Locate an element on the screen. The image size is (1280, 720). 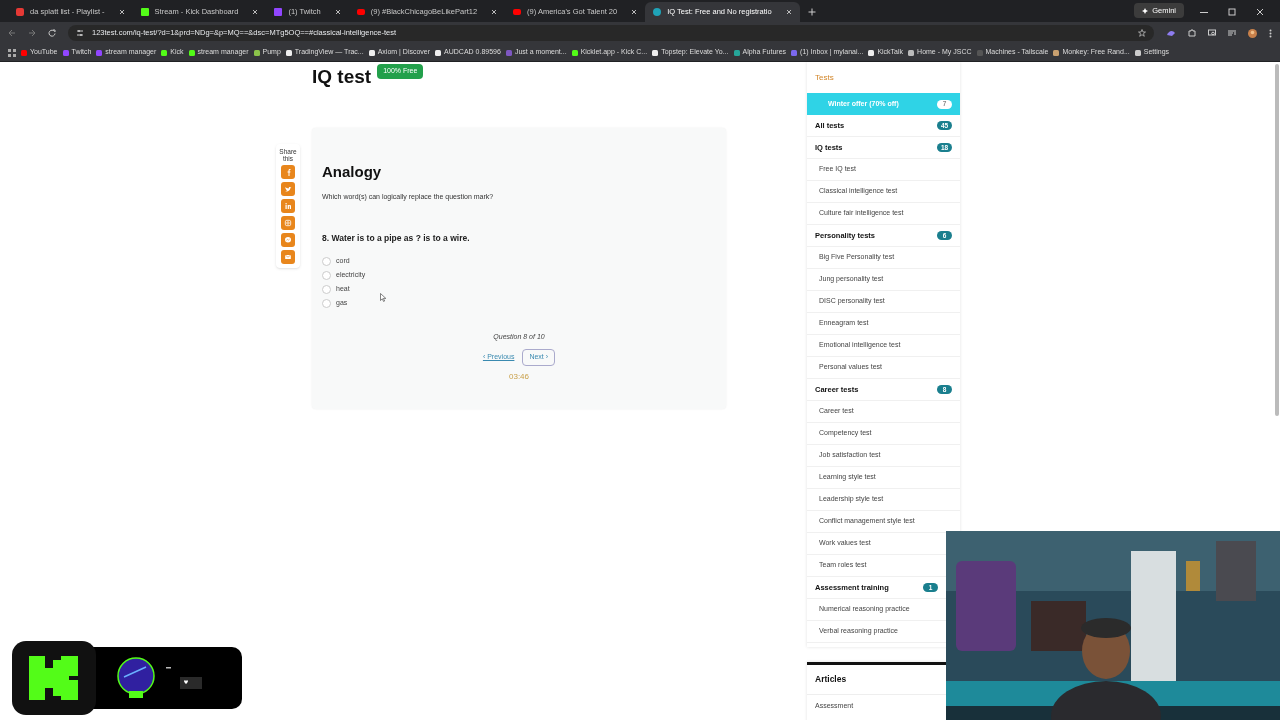
mouse-pointer-icon is located at coordinates (383, 297).